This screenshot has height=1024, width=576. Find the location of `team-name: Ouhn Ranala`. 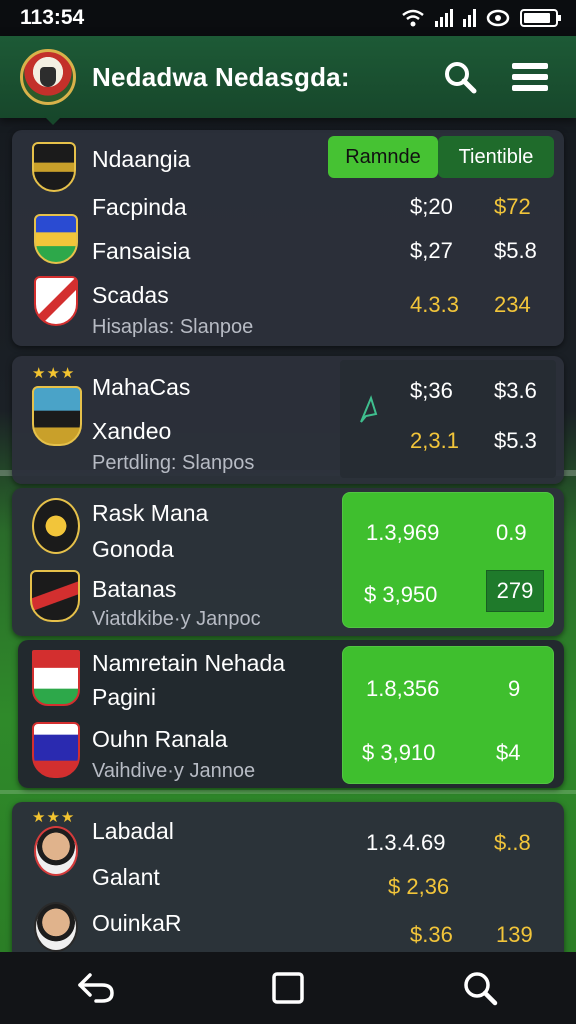

team-name: Ouhn Ranala is located at coordinates (160, 739).